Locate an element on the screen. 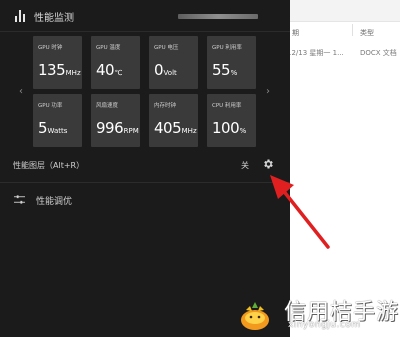 The image size is (400, 337). performance-layer-label: 性能图层（Alt+R） is located at coordinates (49, 165).